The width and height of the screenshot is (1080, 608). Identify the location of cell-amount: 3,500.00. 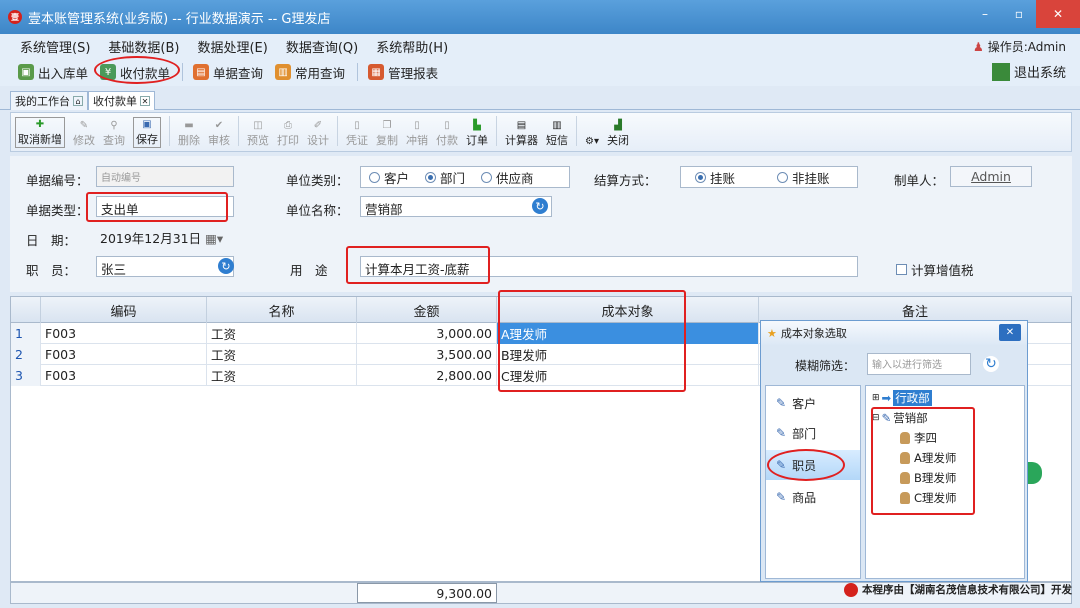
(427, 354).